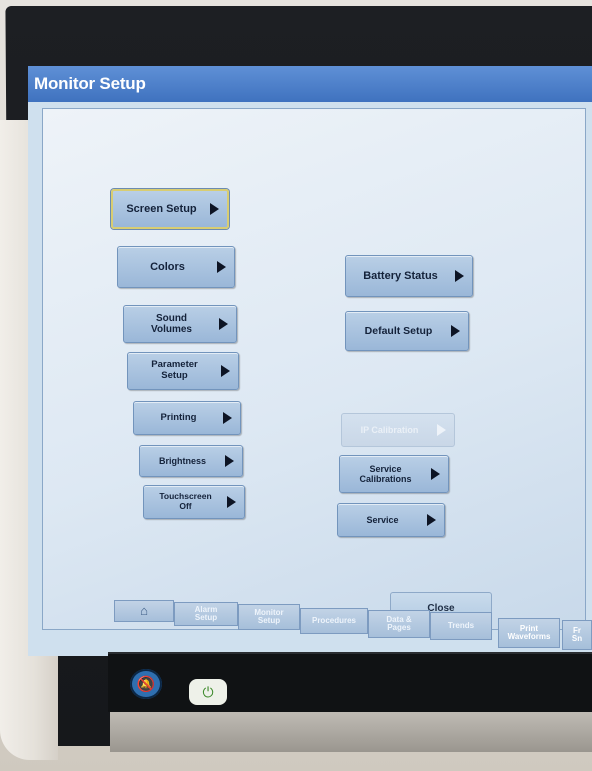 The height and width of the screenshot is (771, 592). I want to click on tab-freeze-snapshot: Fr Sn, so click(577, 635).